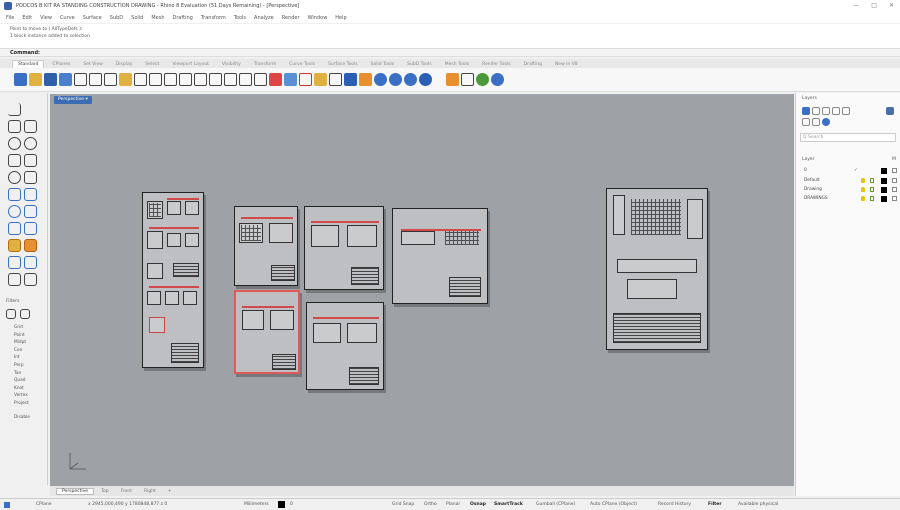 This screenshot has height=510, width=900. What do you see at coordinates (806, 122) in the screenshot?
I see `layer-tools-icon` at bounding box center [806, 122].